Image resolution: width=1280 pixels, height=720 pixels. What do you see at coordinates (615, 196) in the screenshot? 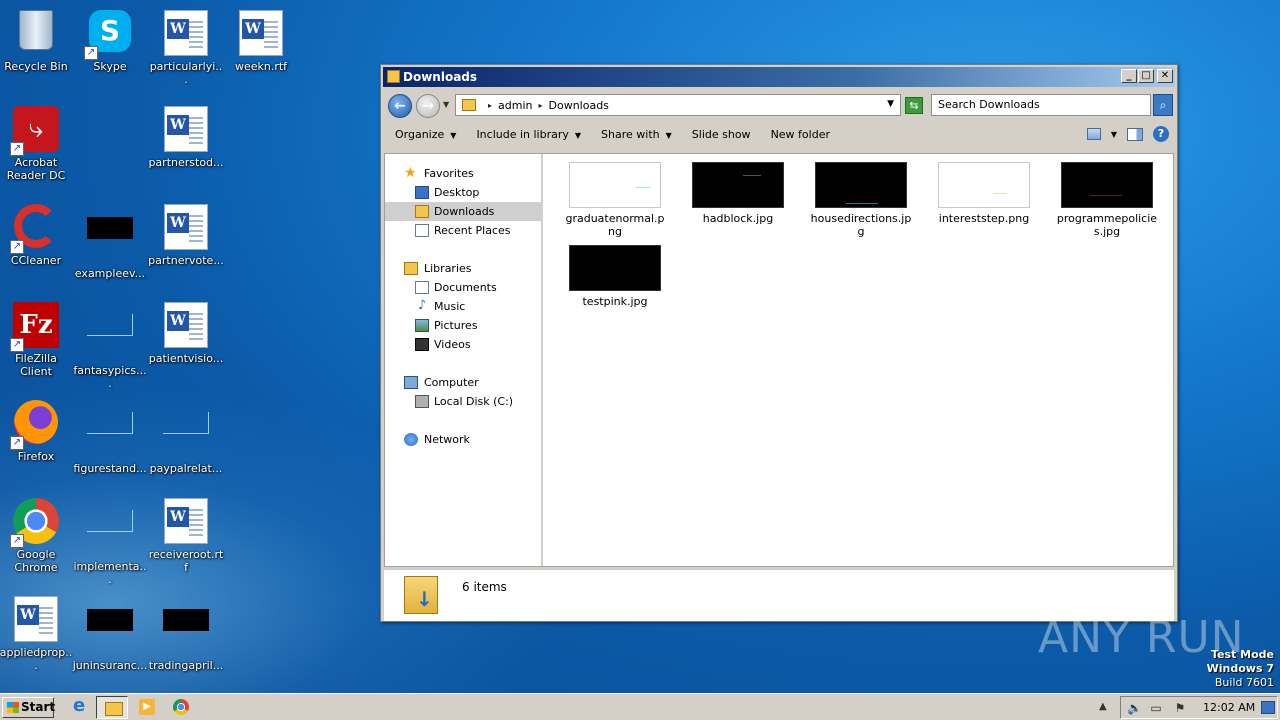
I see `file-item: graduatenormal.png` at bounding box center [615, 196].